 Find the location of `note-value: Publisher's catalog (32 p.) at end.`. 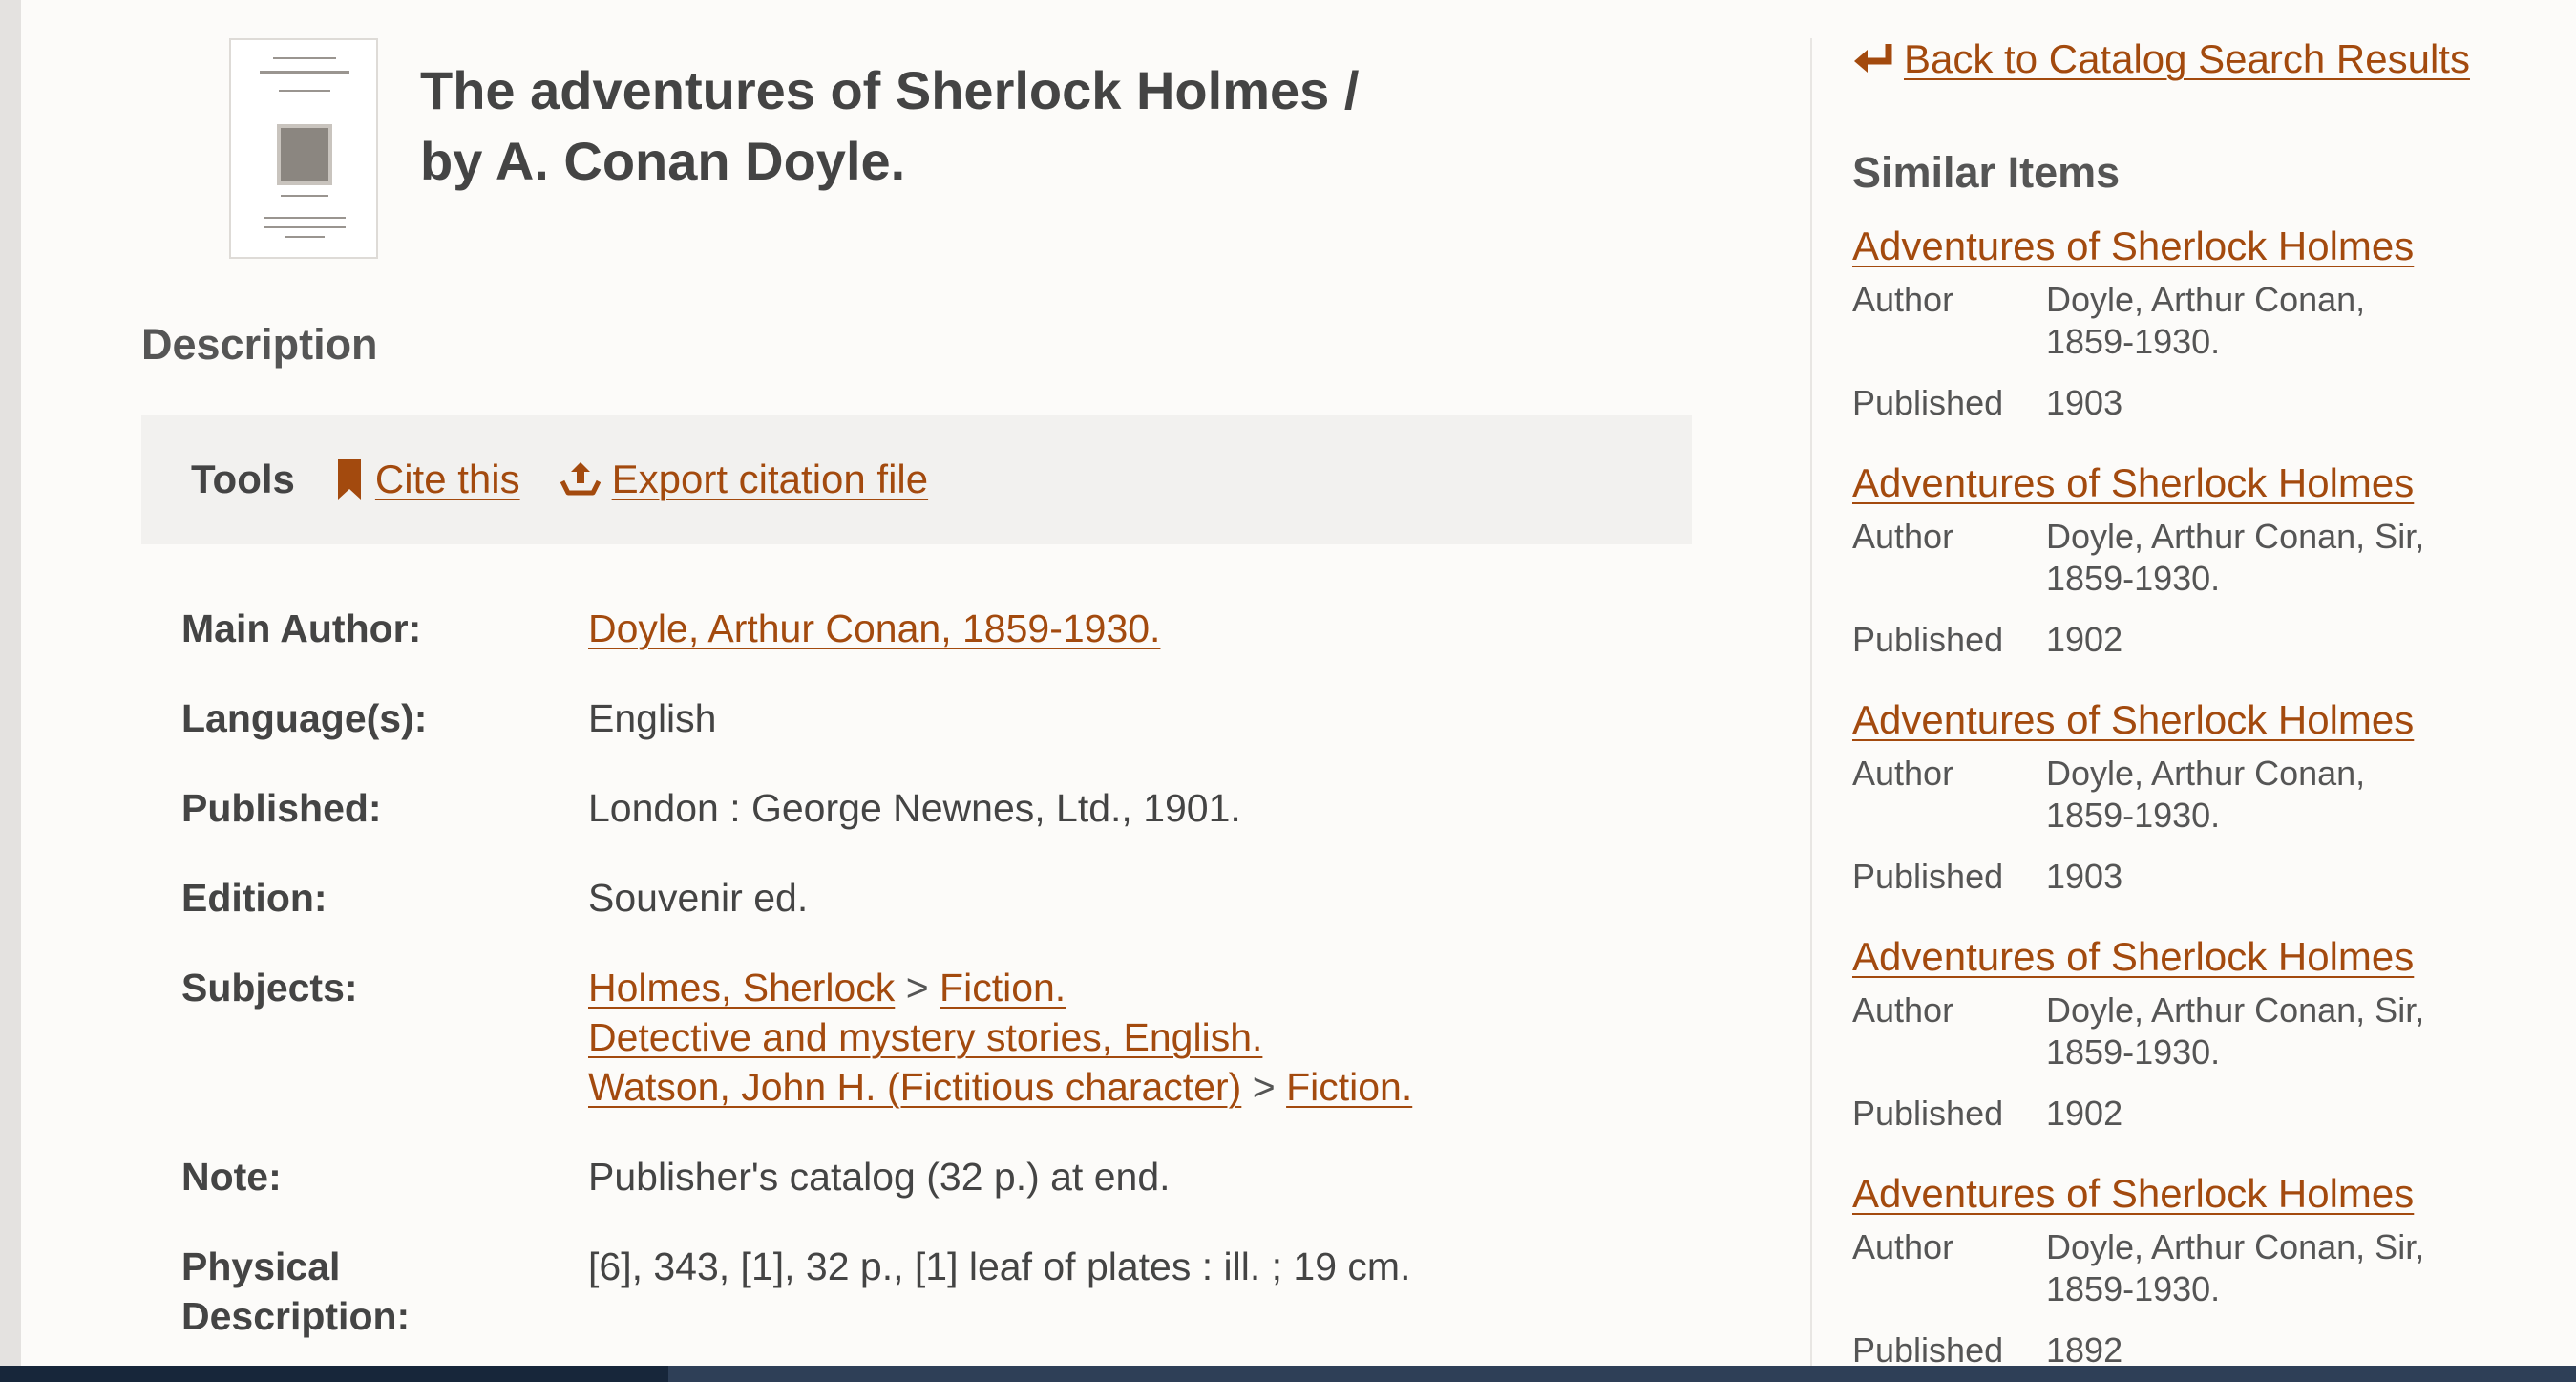

note-value: Publisher's catalog (32 p.) at end. is located at coordinates (879, 1177).